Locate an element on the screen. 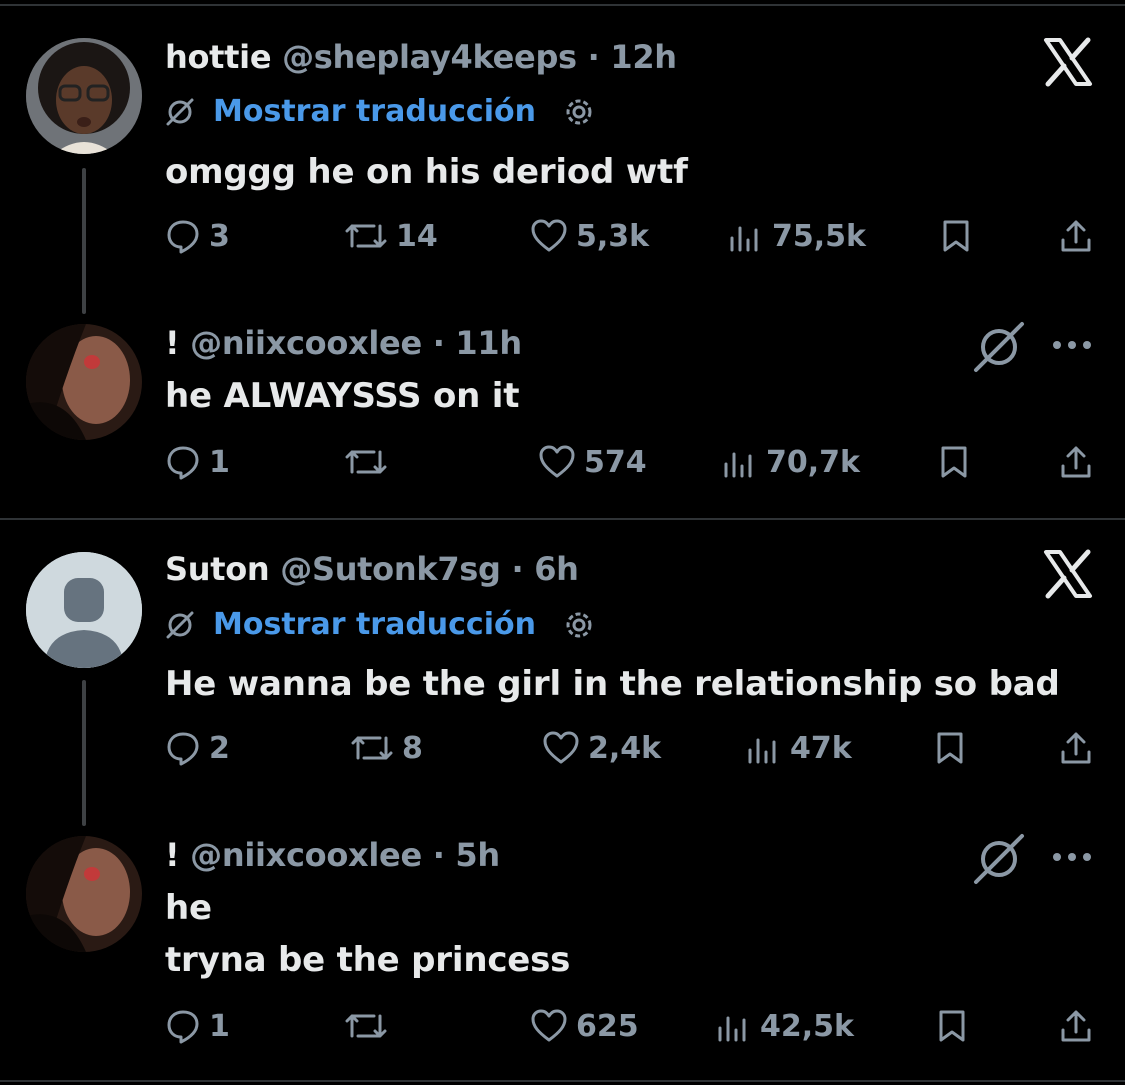 This screenshot has height=1085, width=1125. tweet-header: hottie @sheplay4keeps · 12h is located at coordinates (421, 57).